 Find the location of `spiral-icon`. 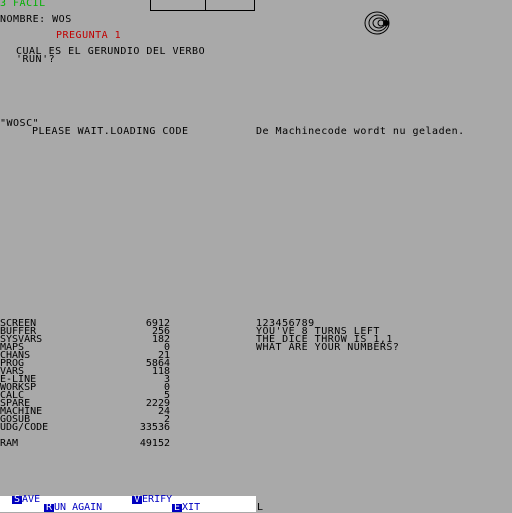

spiral-icon is located at coordinates (377, 23).